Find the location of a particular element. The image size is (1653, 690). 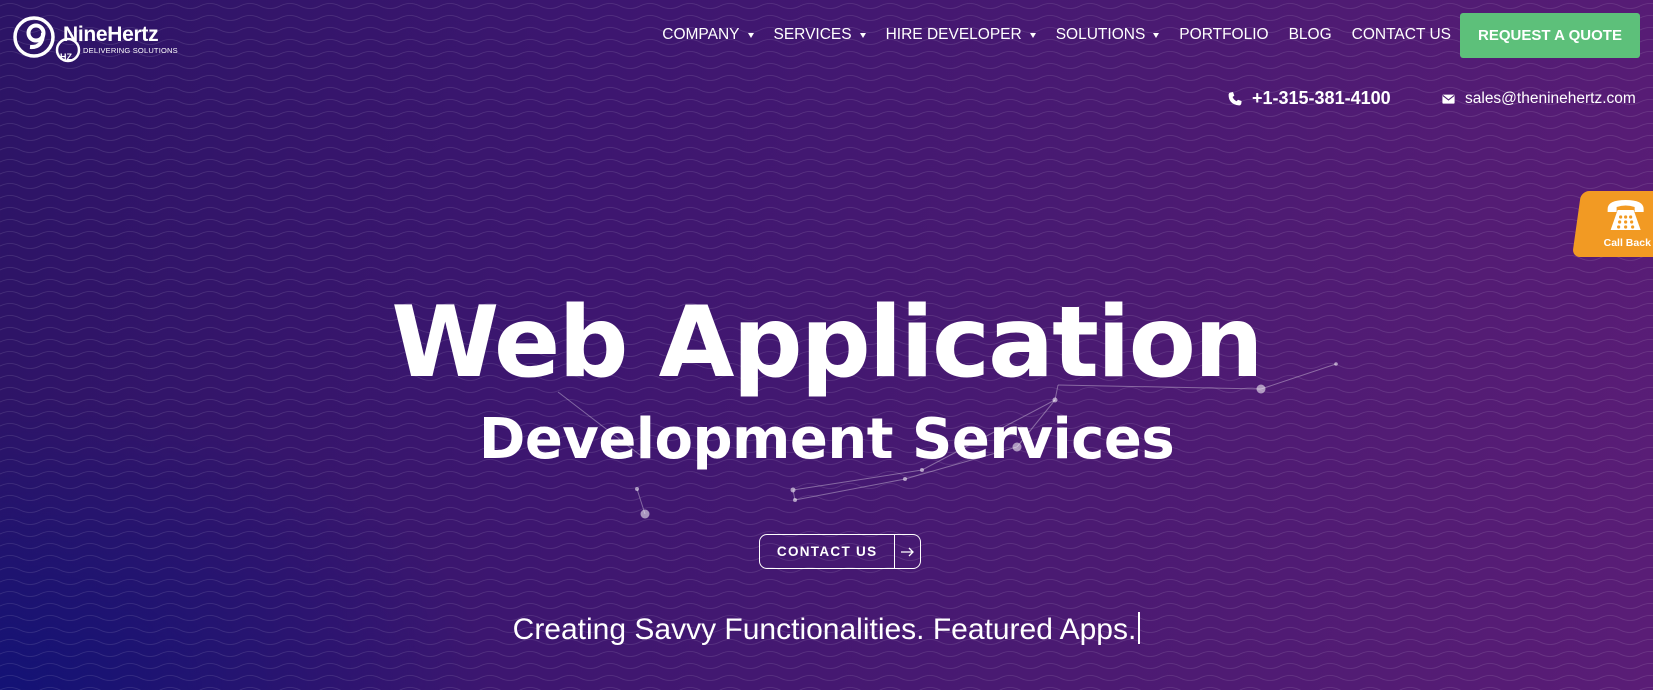

logo: HZ NineHertz DELIVERING SOLUTIONS is located at coordinates (100, 37).